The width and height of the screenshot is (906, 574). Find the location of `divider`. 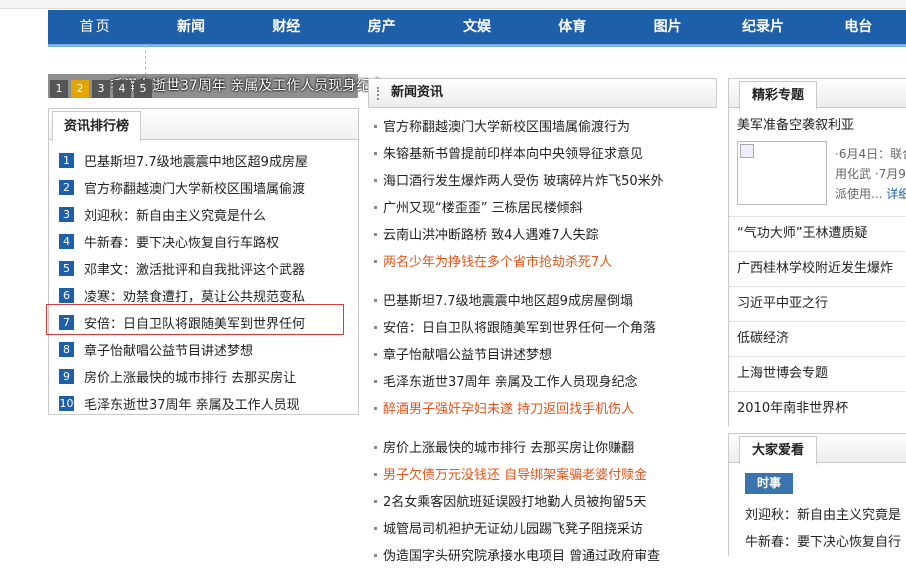

divider is located at coordinates (145, 60).